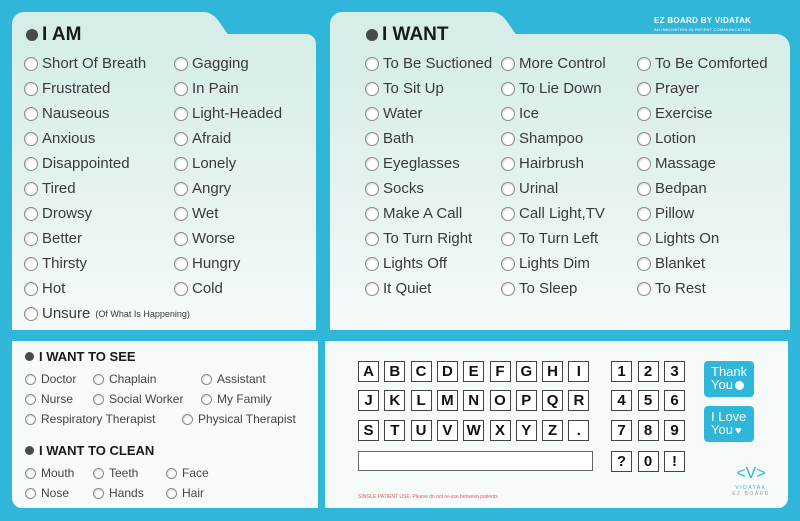  I want to click on clean-option: Face, so click(187, 473).